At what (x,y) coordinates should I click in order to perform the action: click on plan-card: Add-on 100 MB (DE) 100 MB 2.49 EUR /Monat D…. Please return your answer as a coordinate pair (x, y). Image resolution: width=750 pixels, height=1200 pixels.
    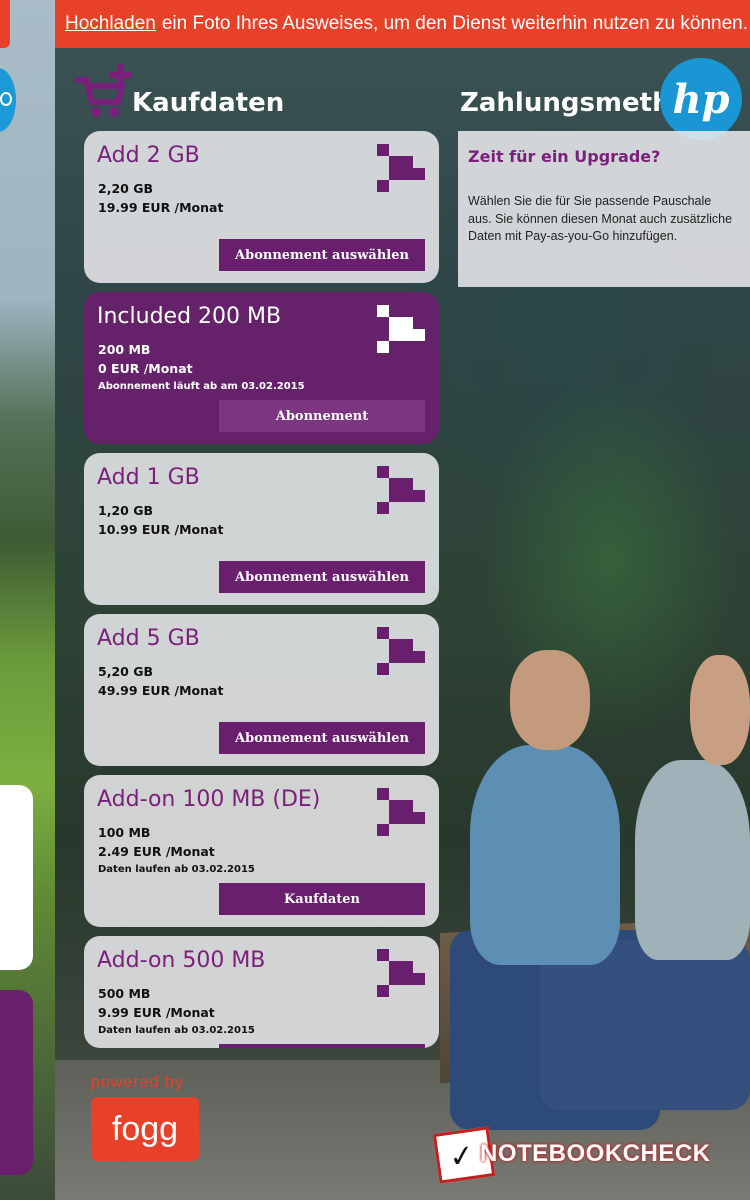
    Looking at the image, I should click on (261, 851).